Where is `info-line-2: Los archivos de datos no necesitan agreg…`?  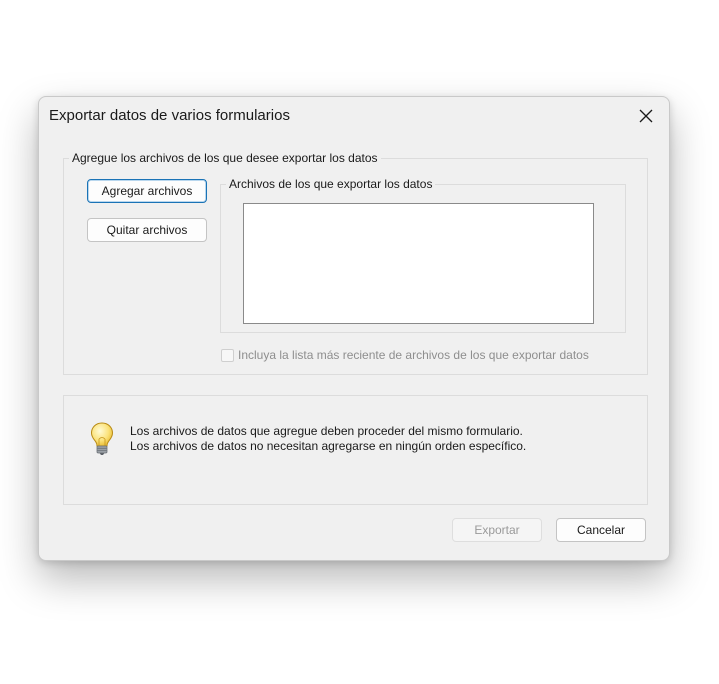 info-line-2: Los archivos de datos no necesitan agreg… is located at coordinates (328, 446).